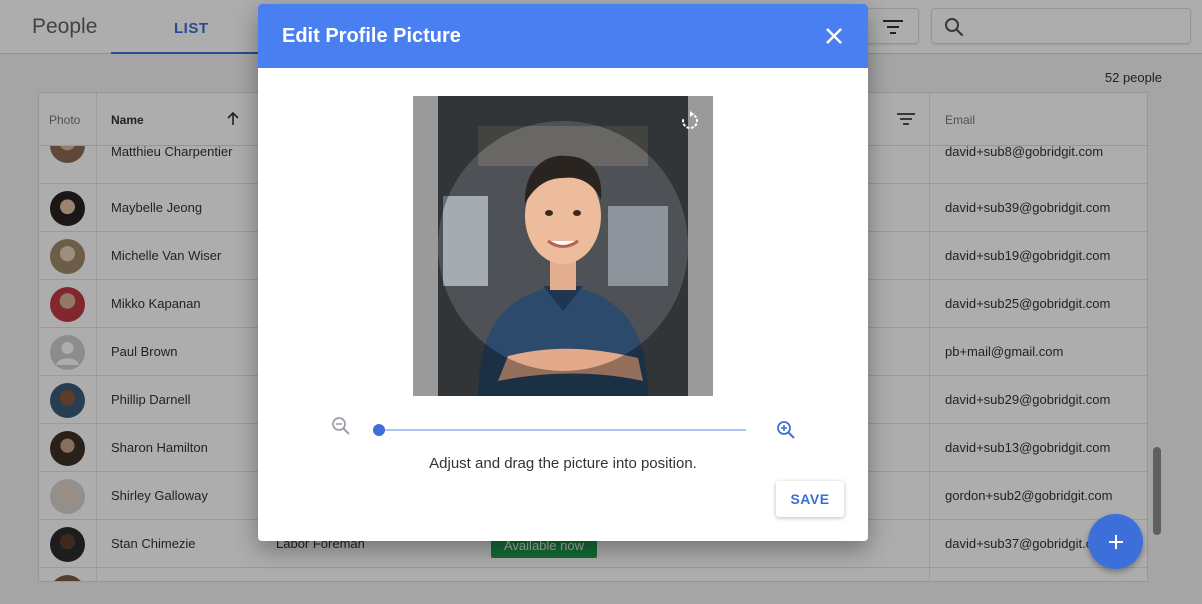  Describe the element at coordinates (690, 121) in the screenshot. I see `rotate-icon` at that location.